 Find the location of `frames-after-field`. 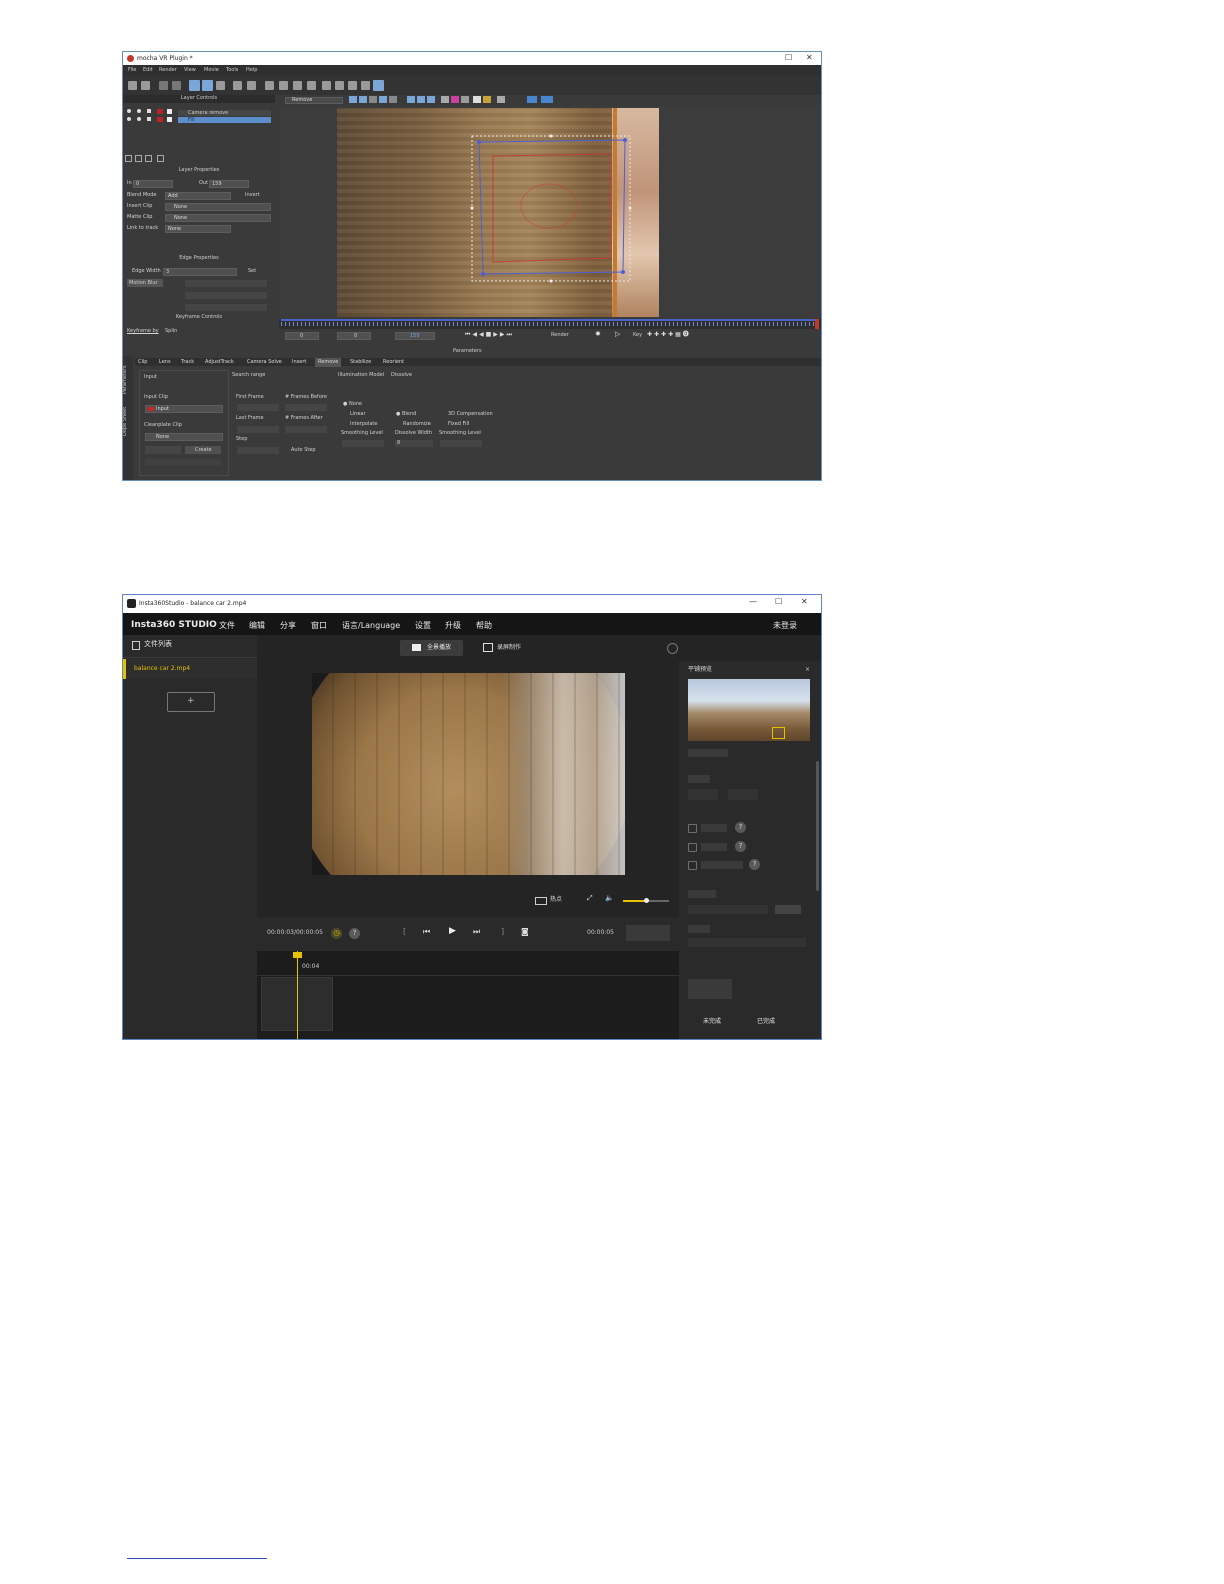

frames-after-field is located at coordinates (306, 429).